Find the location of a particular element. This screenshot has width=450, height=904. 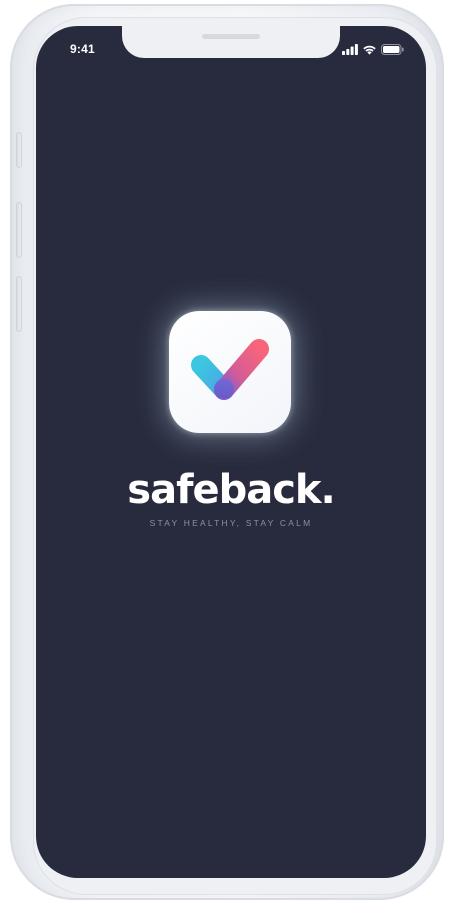

mute-switch is located at coordinates (19, 150).